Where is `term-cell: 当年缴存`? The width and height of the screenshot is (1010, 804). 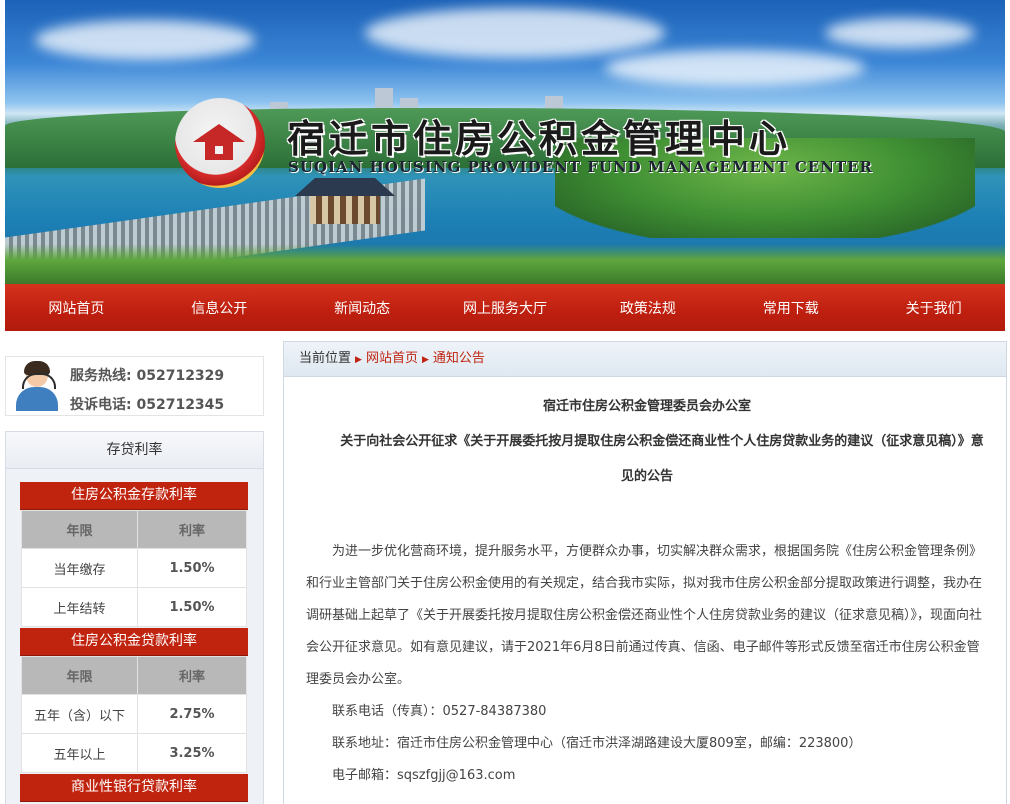
term-cell: 当年缴存 is located at coordinates (79, 568).